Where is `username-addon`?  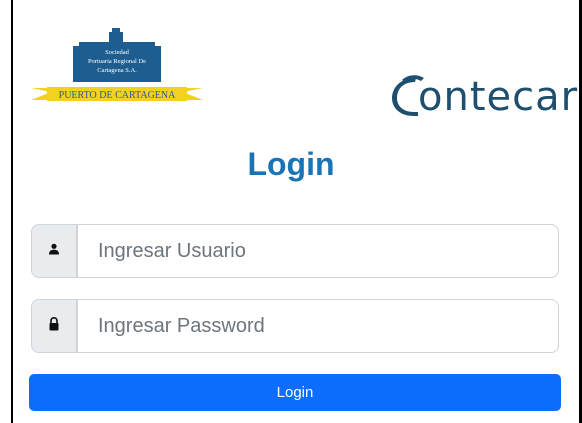 username-addon is located at coordinates (54, 251).